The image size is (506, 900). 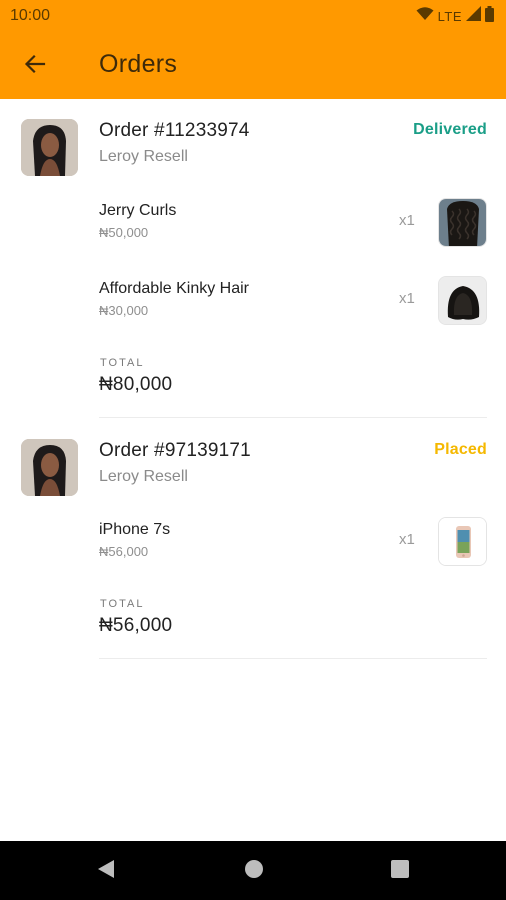 I want to click on system-nav-bar, so click(x=253, y=870).